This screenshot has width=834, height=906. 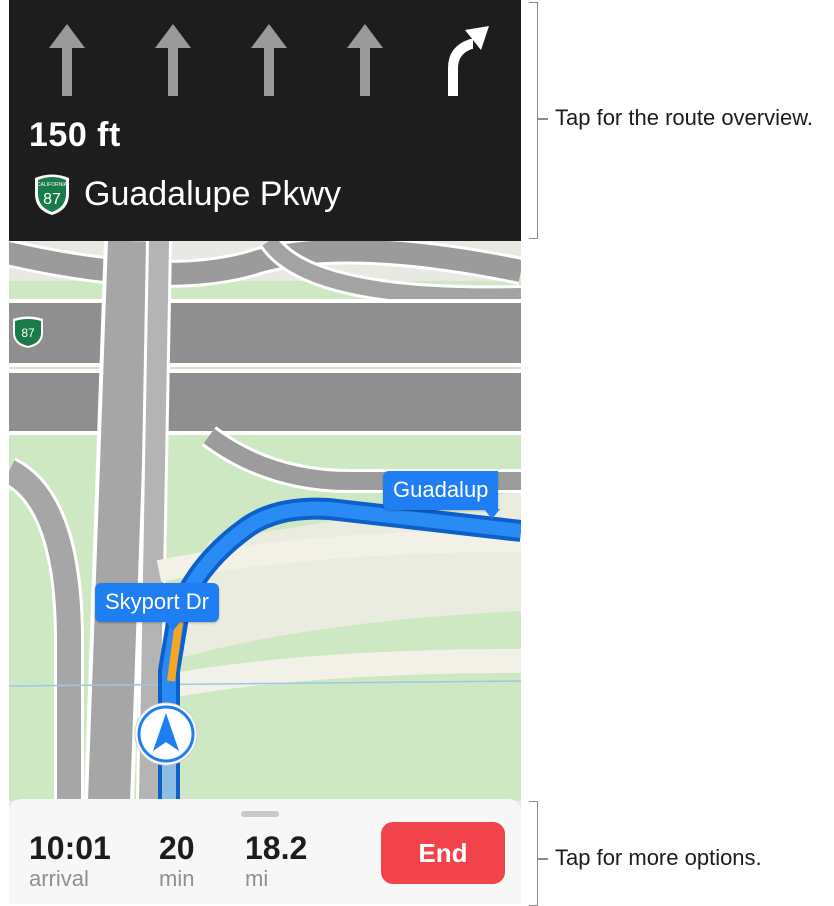 What do you see at coordinates (260, 814) in the screenshot?
I see `card-grabber` at bounding box center [260, 814].